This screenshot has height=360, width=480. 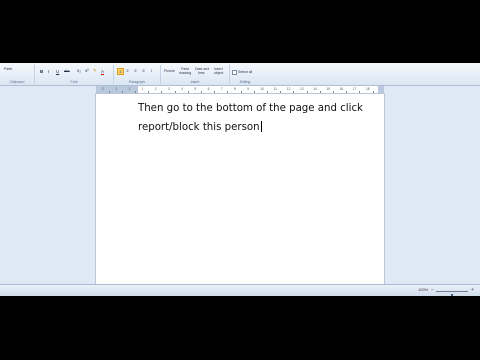 I want to click on font-group: B I U abc x₂ x² ✎ A Font, so click(x=74, y=74).